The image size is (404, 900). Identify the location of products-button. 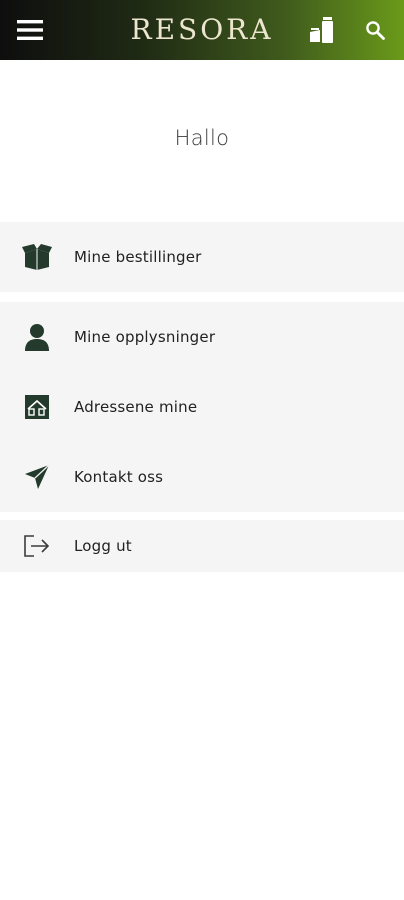
(322, 30).